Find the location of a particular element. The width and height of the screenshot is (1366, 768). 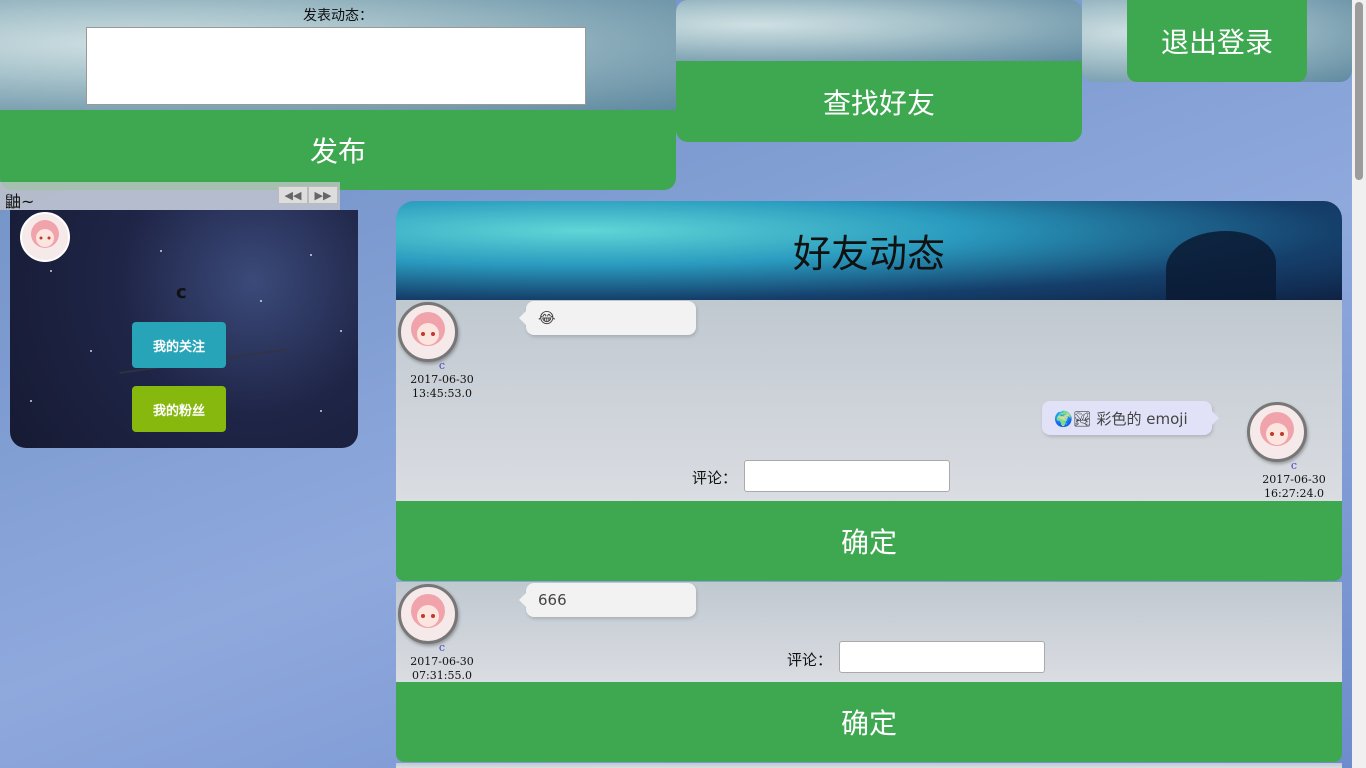

post-composer: 发表动态： is located at coordinates (338, 55).